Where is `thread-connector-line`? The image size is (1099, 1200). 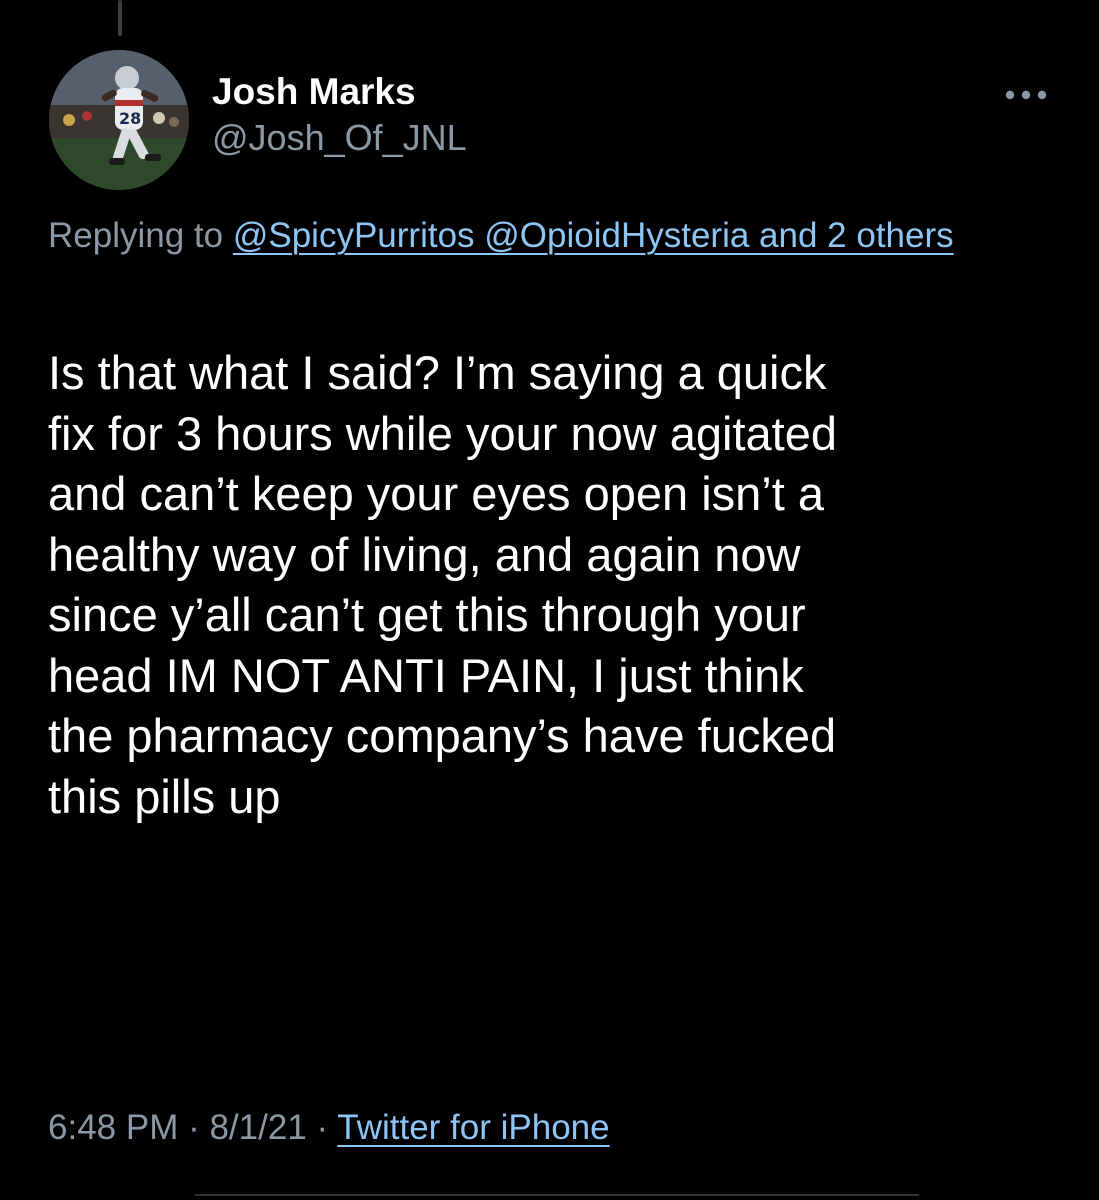 thread-connector-line is located at coordinates (120, 18).